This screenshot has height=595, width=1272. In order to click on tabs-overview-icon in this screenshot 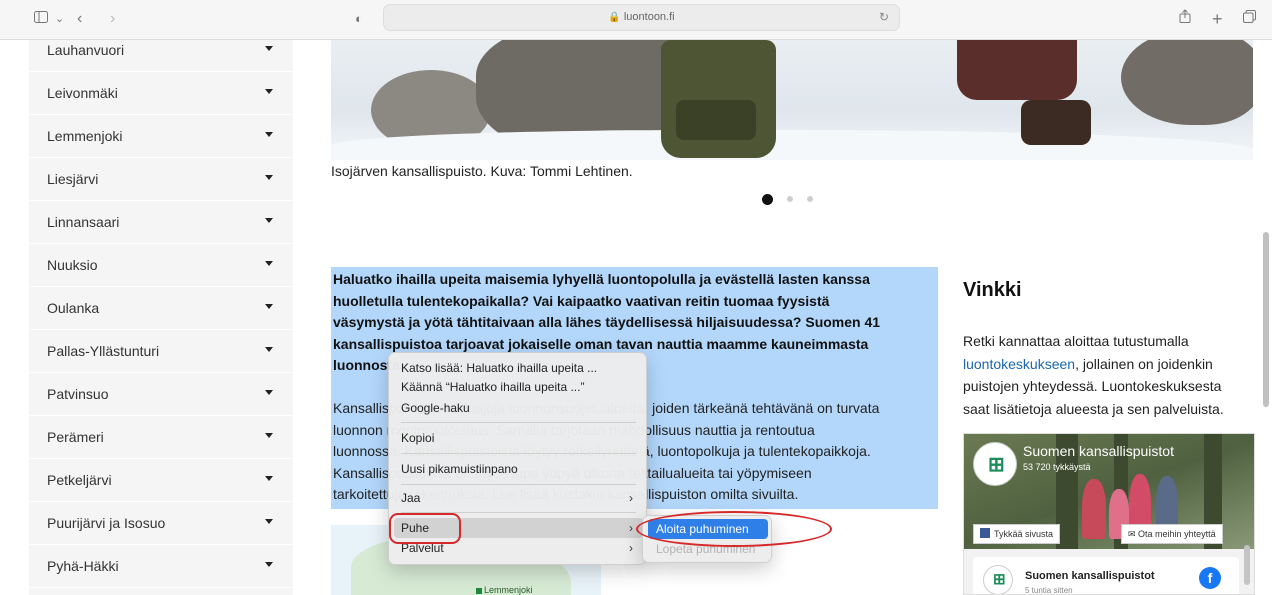, I will do `click(1249, 19)`.